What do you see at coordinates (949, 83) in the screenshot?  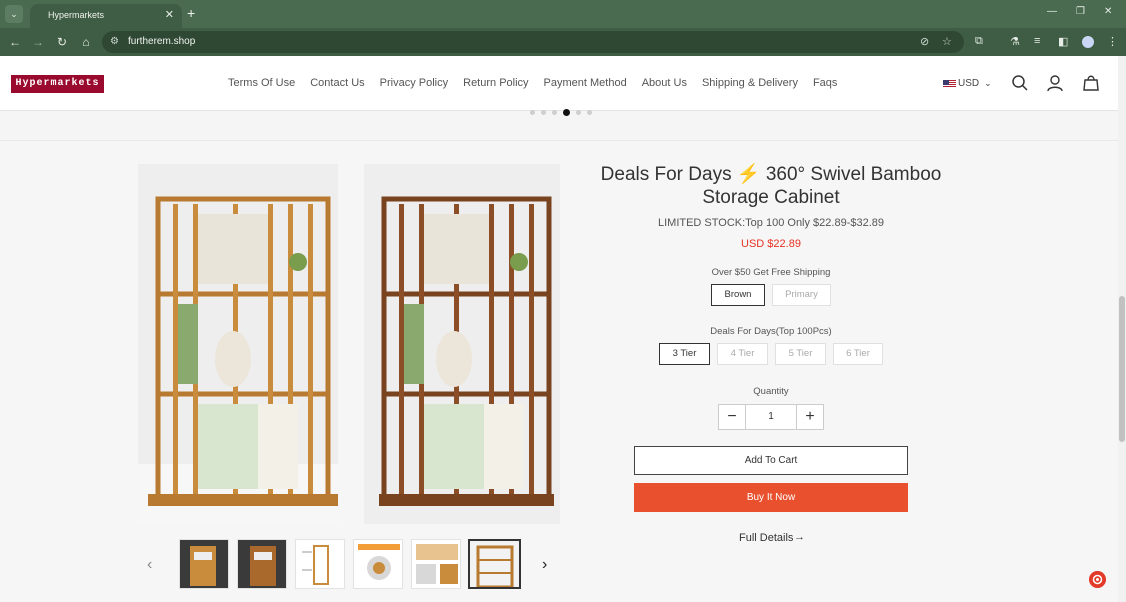 I see `us-flag-icon` at bounding box center [949, 83].